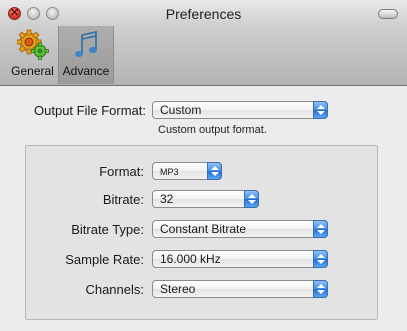 This screenshot has height=331, width=407. I want to click on format-label: Format:, so click(121, 171).